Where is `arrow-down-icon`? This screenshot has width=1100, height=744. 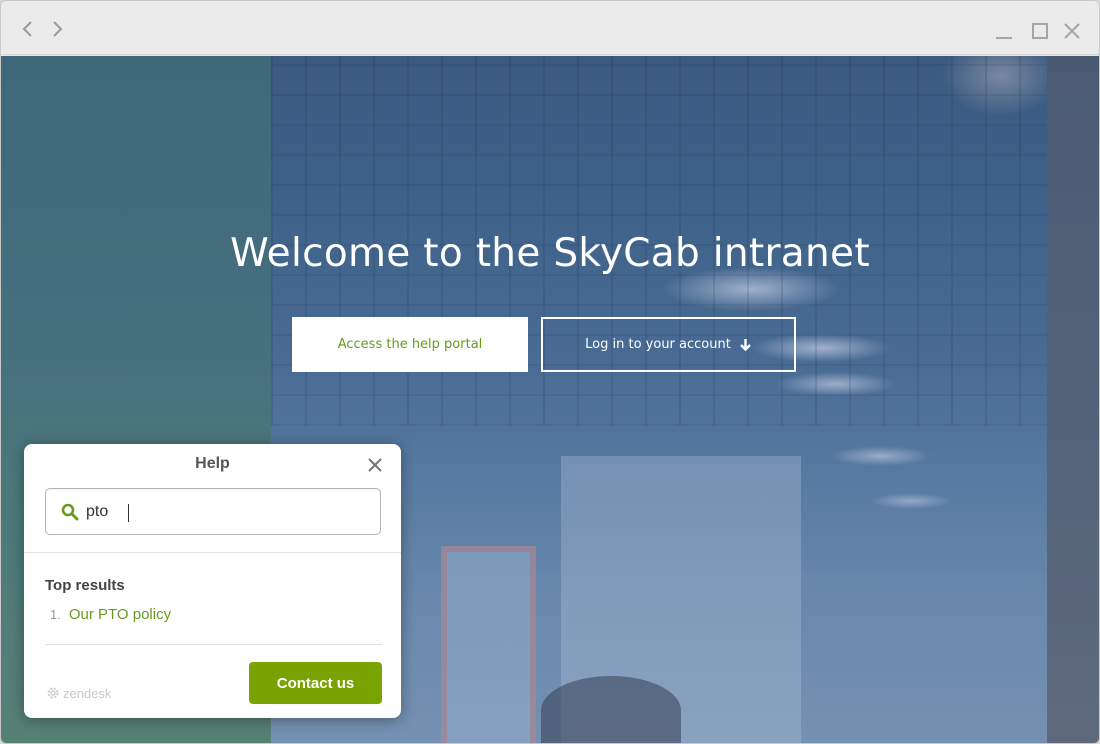
arrow-down-icon is located at coordinates (745, 345).